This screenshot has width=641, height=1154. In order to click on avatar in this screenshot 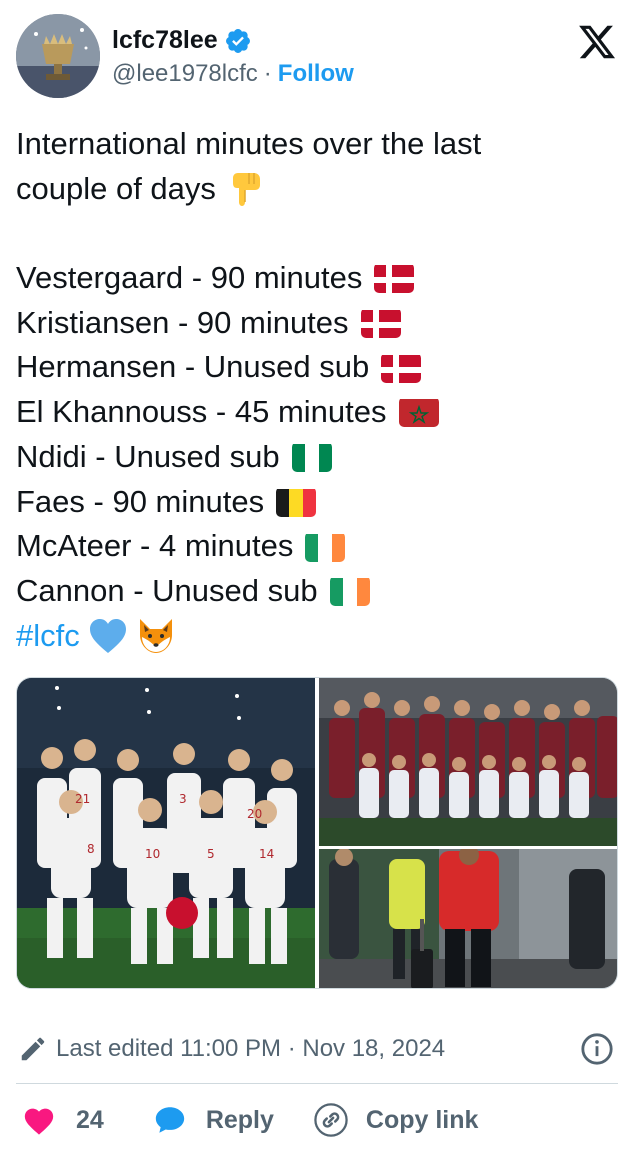, I will do `click(58, 56)`.